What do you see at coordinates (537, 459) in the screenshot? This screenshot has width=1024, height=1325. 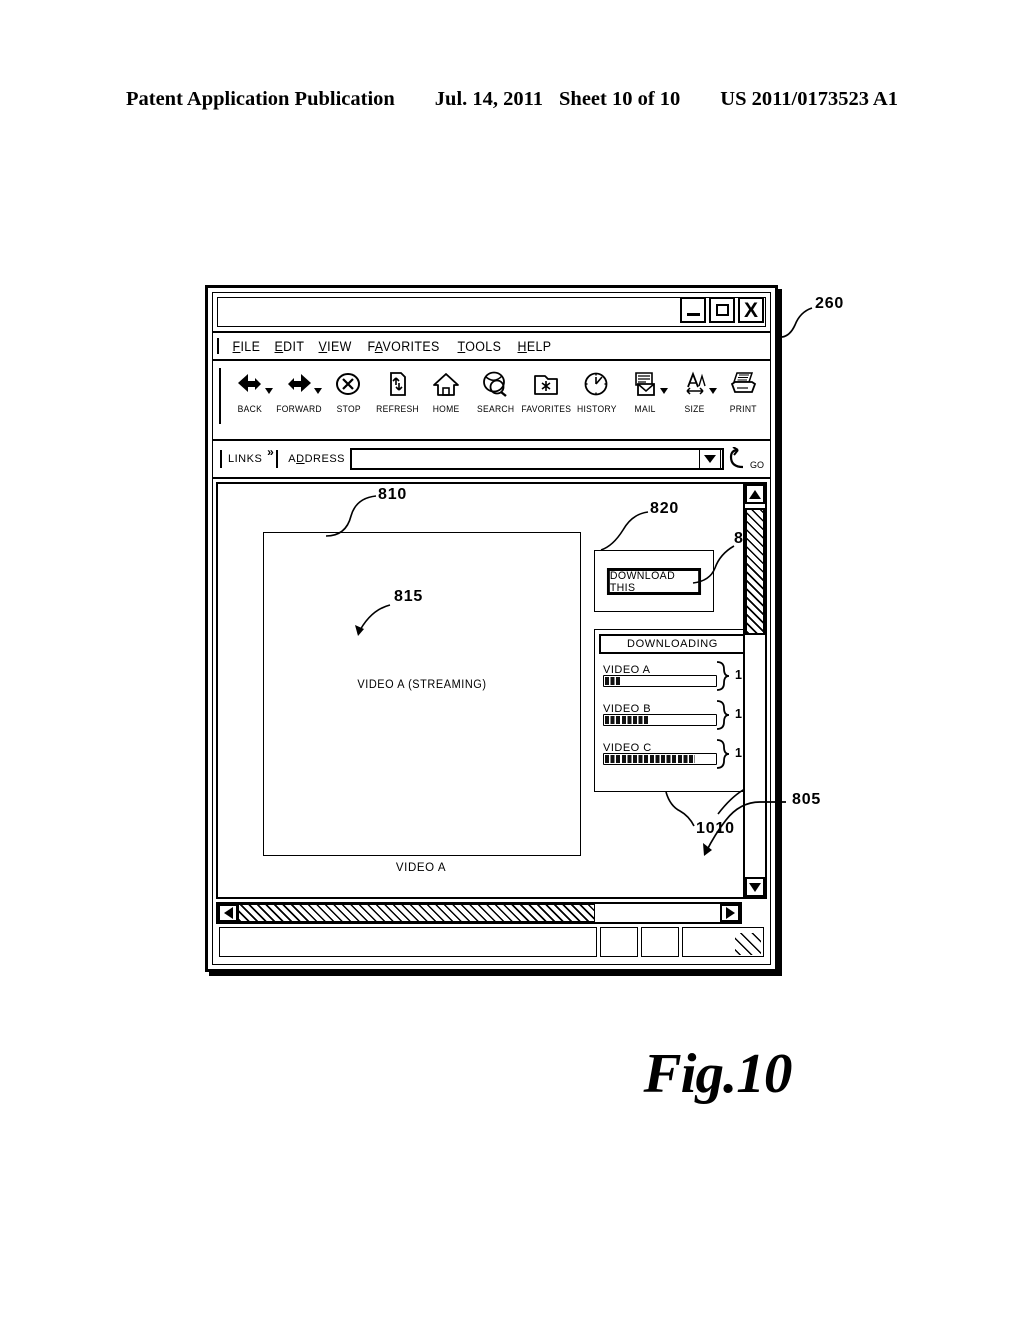 I see `address-input` at bounding box center [537, 459].